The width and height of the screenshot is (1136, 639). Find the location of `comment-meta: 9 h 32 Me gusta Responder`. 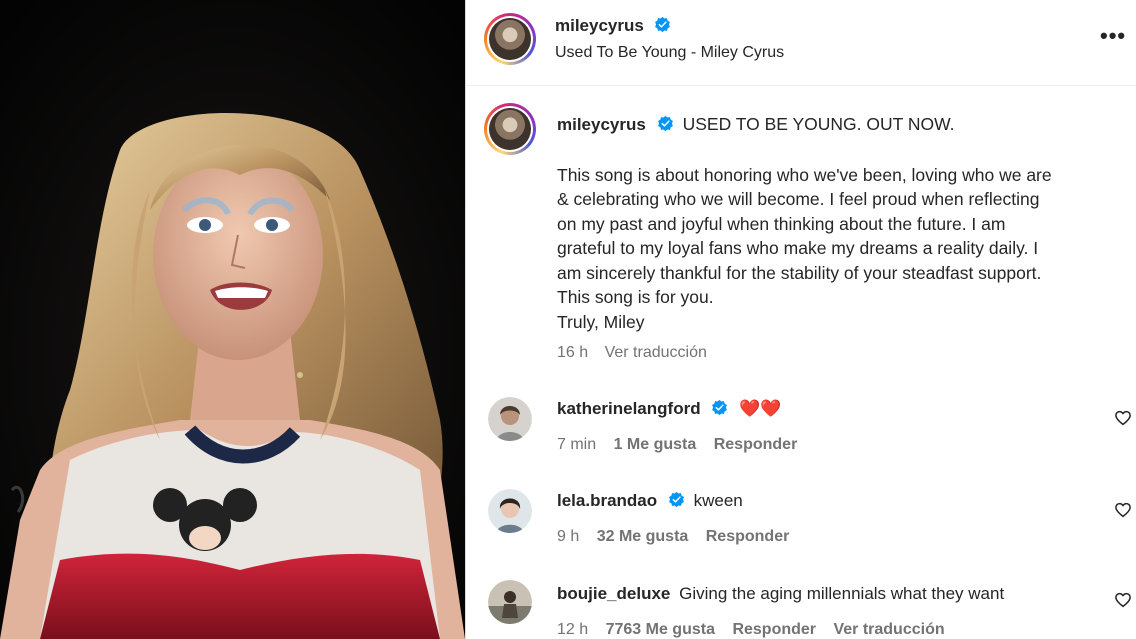

comment-meta: 9 h 32 Me gusta Responder is located at coordinates (673, 537).